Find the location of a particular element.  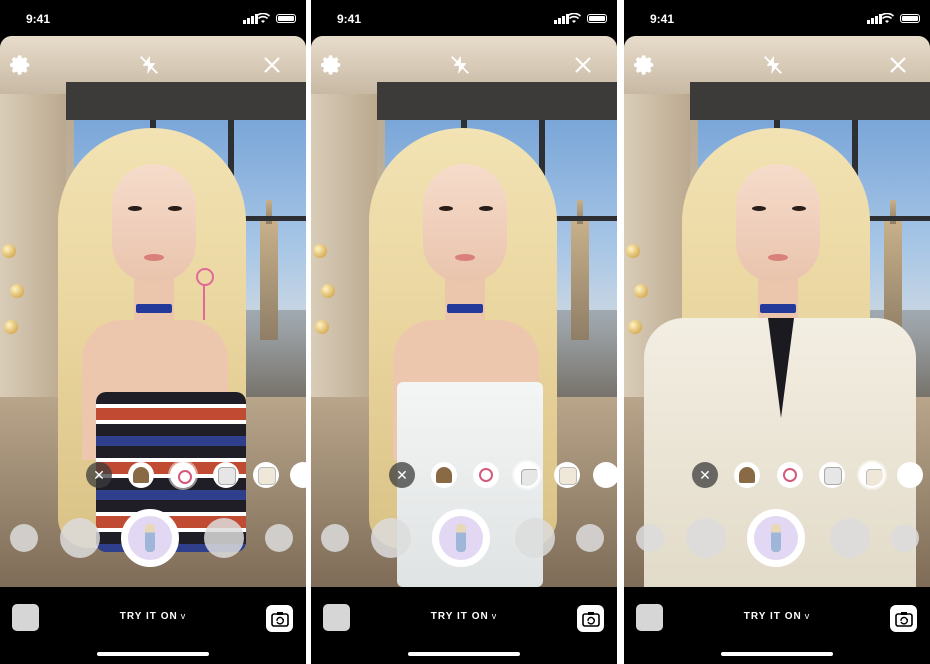

avatar-carousel is located at coordinates (153, 539).